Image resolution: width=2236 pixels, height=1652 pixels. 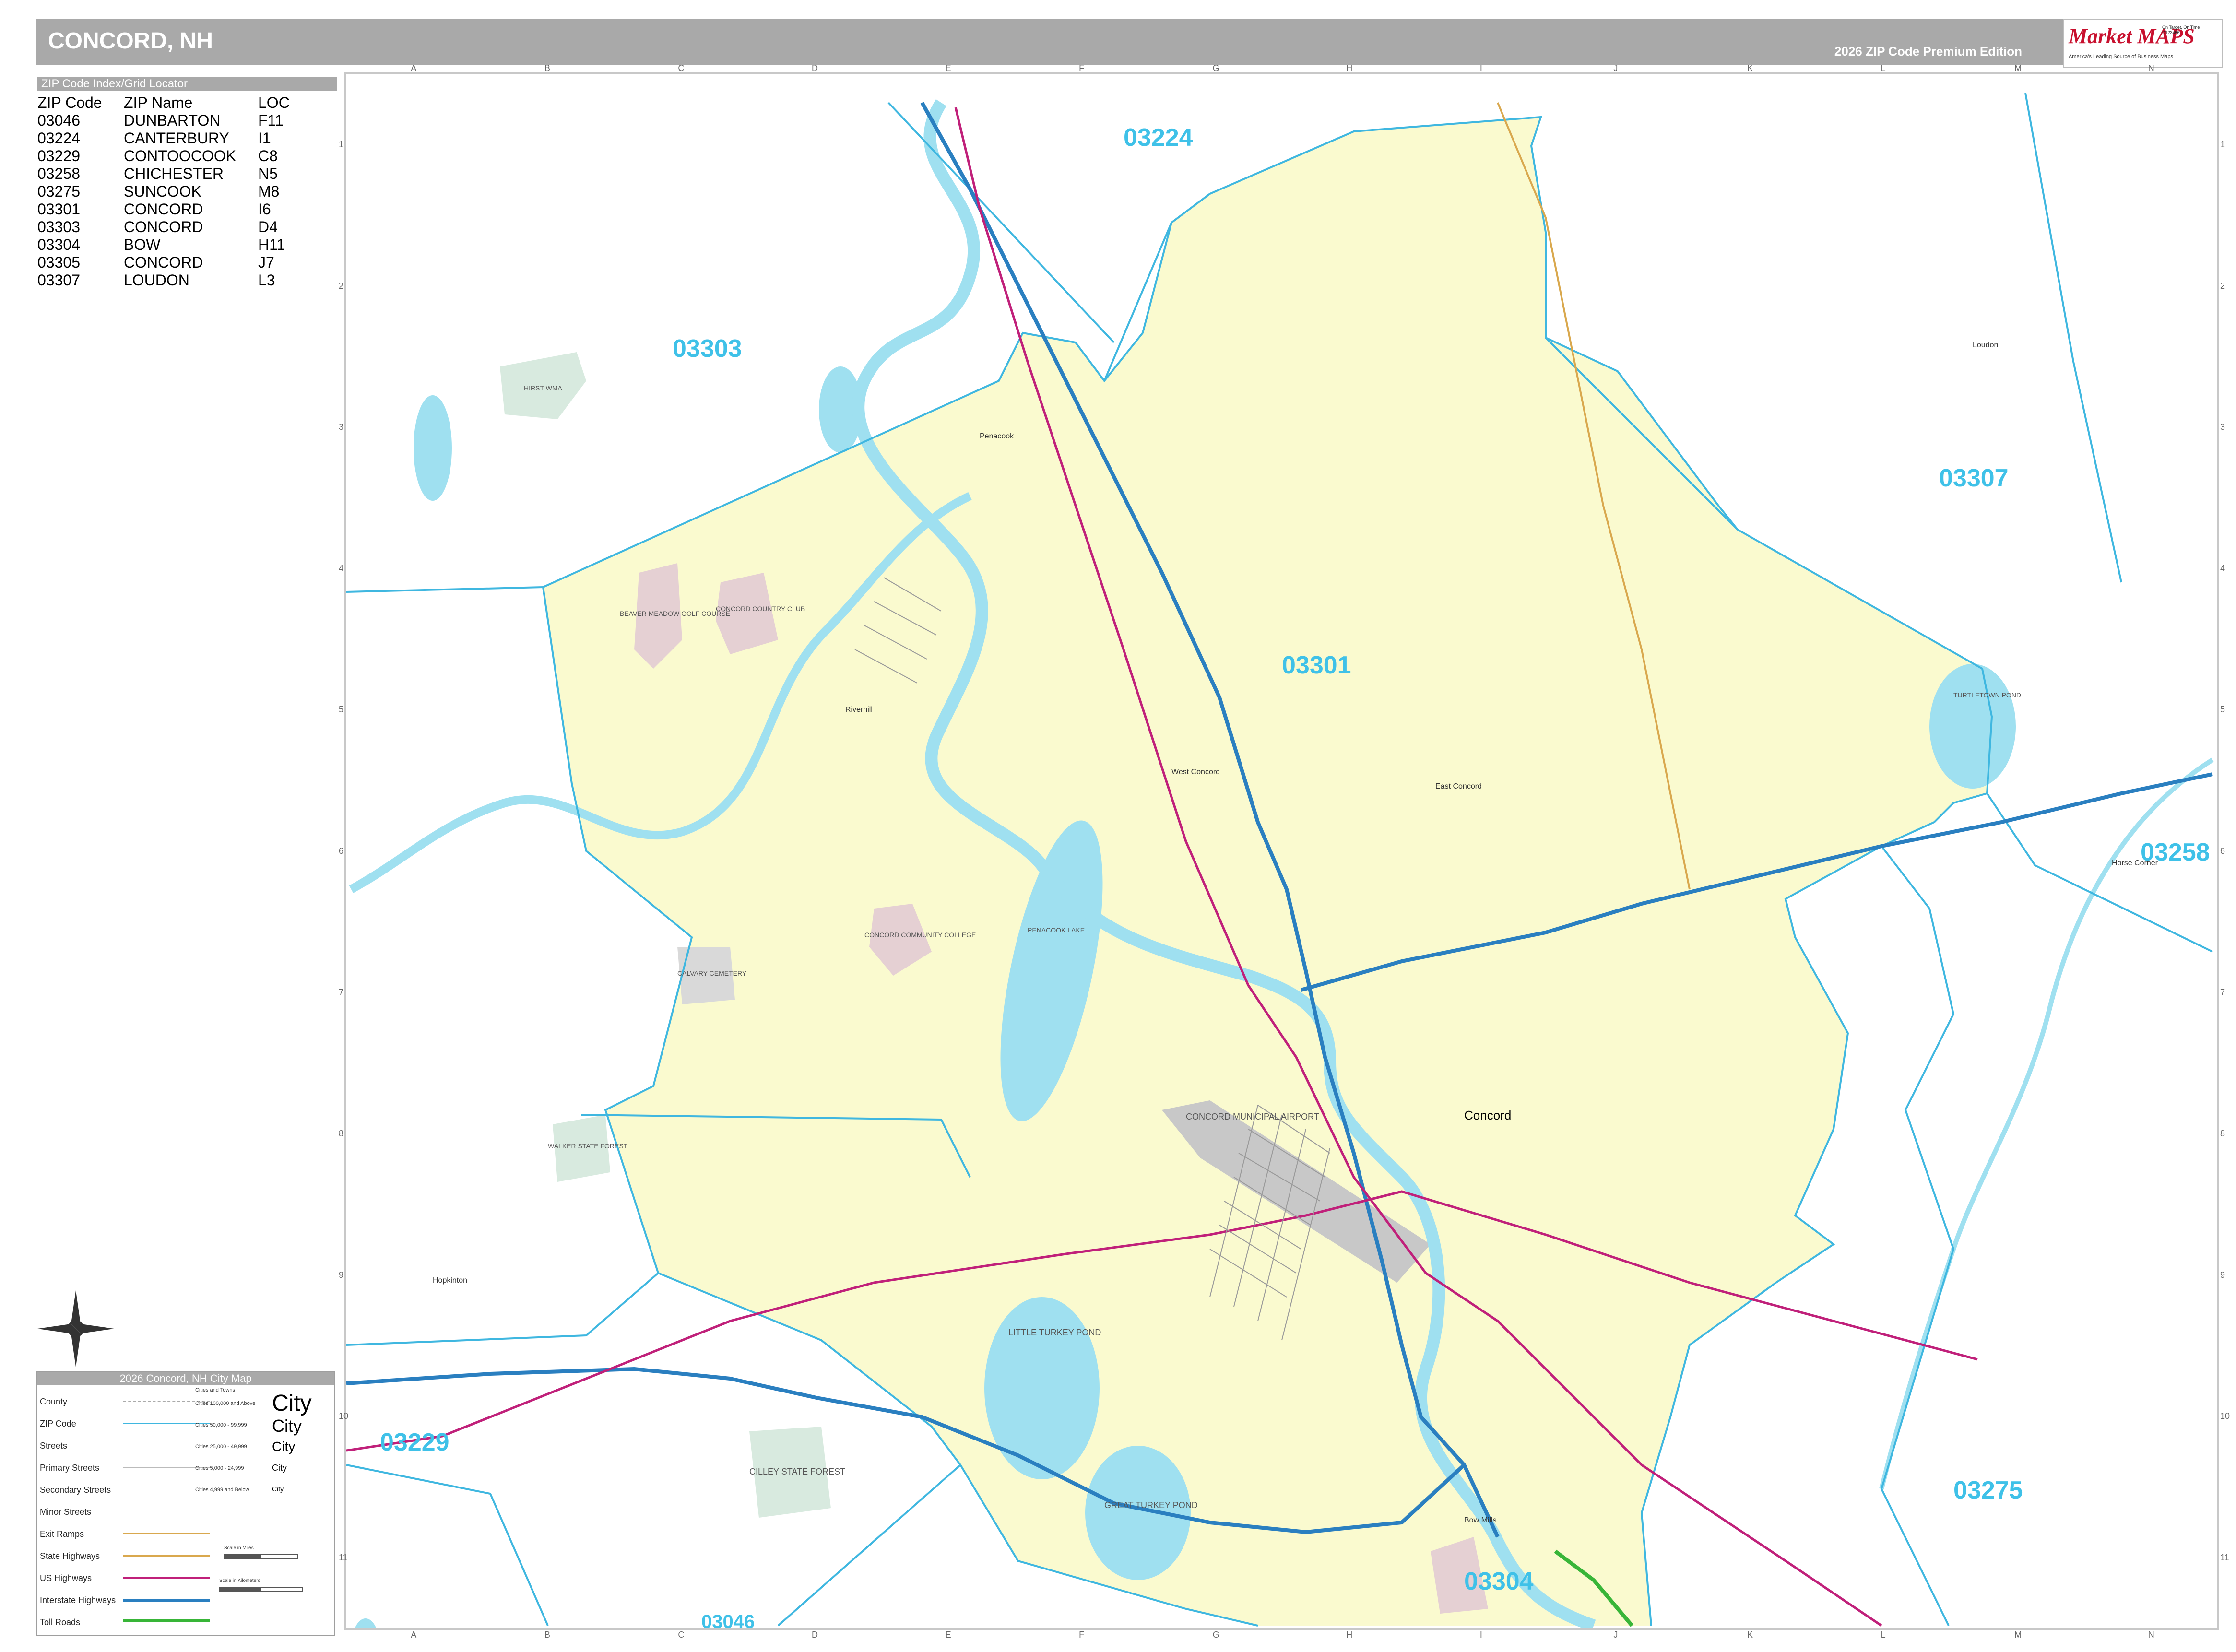 I want to click on legend-zip-code: ZIP Code, so click(x=58, y=1423).